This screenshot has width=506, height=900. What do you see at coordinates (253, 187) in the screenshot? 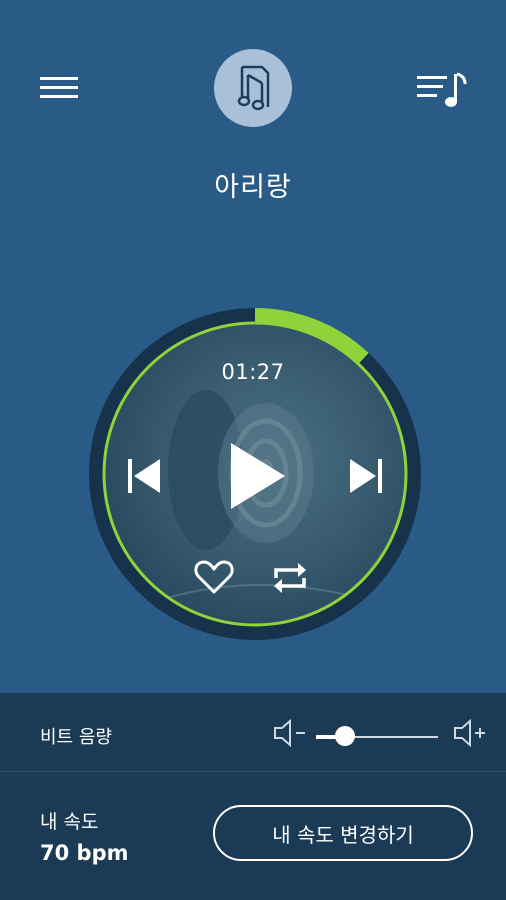
I see `song-title: 아리랑` at bounding box center [253, 187].